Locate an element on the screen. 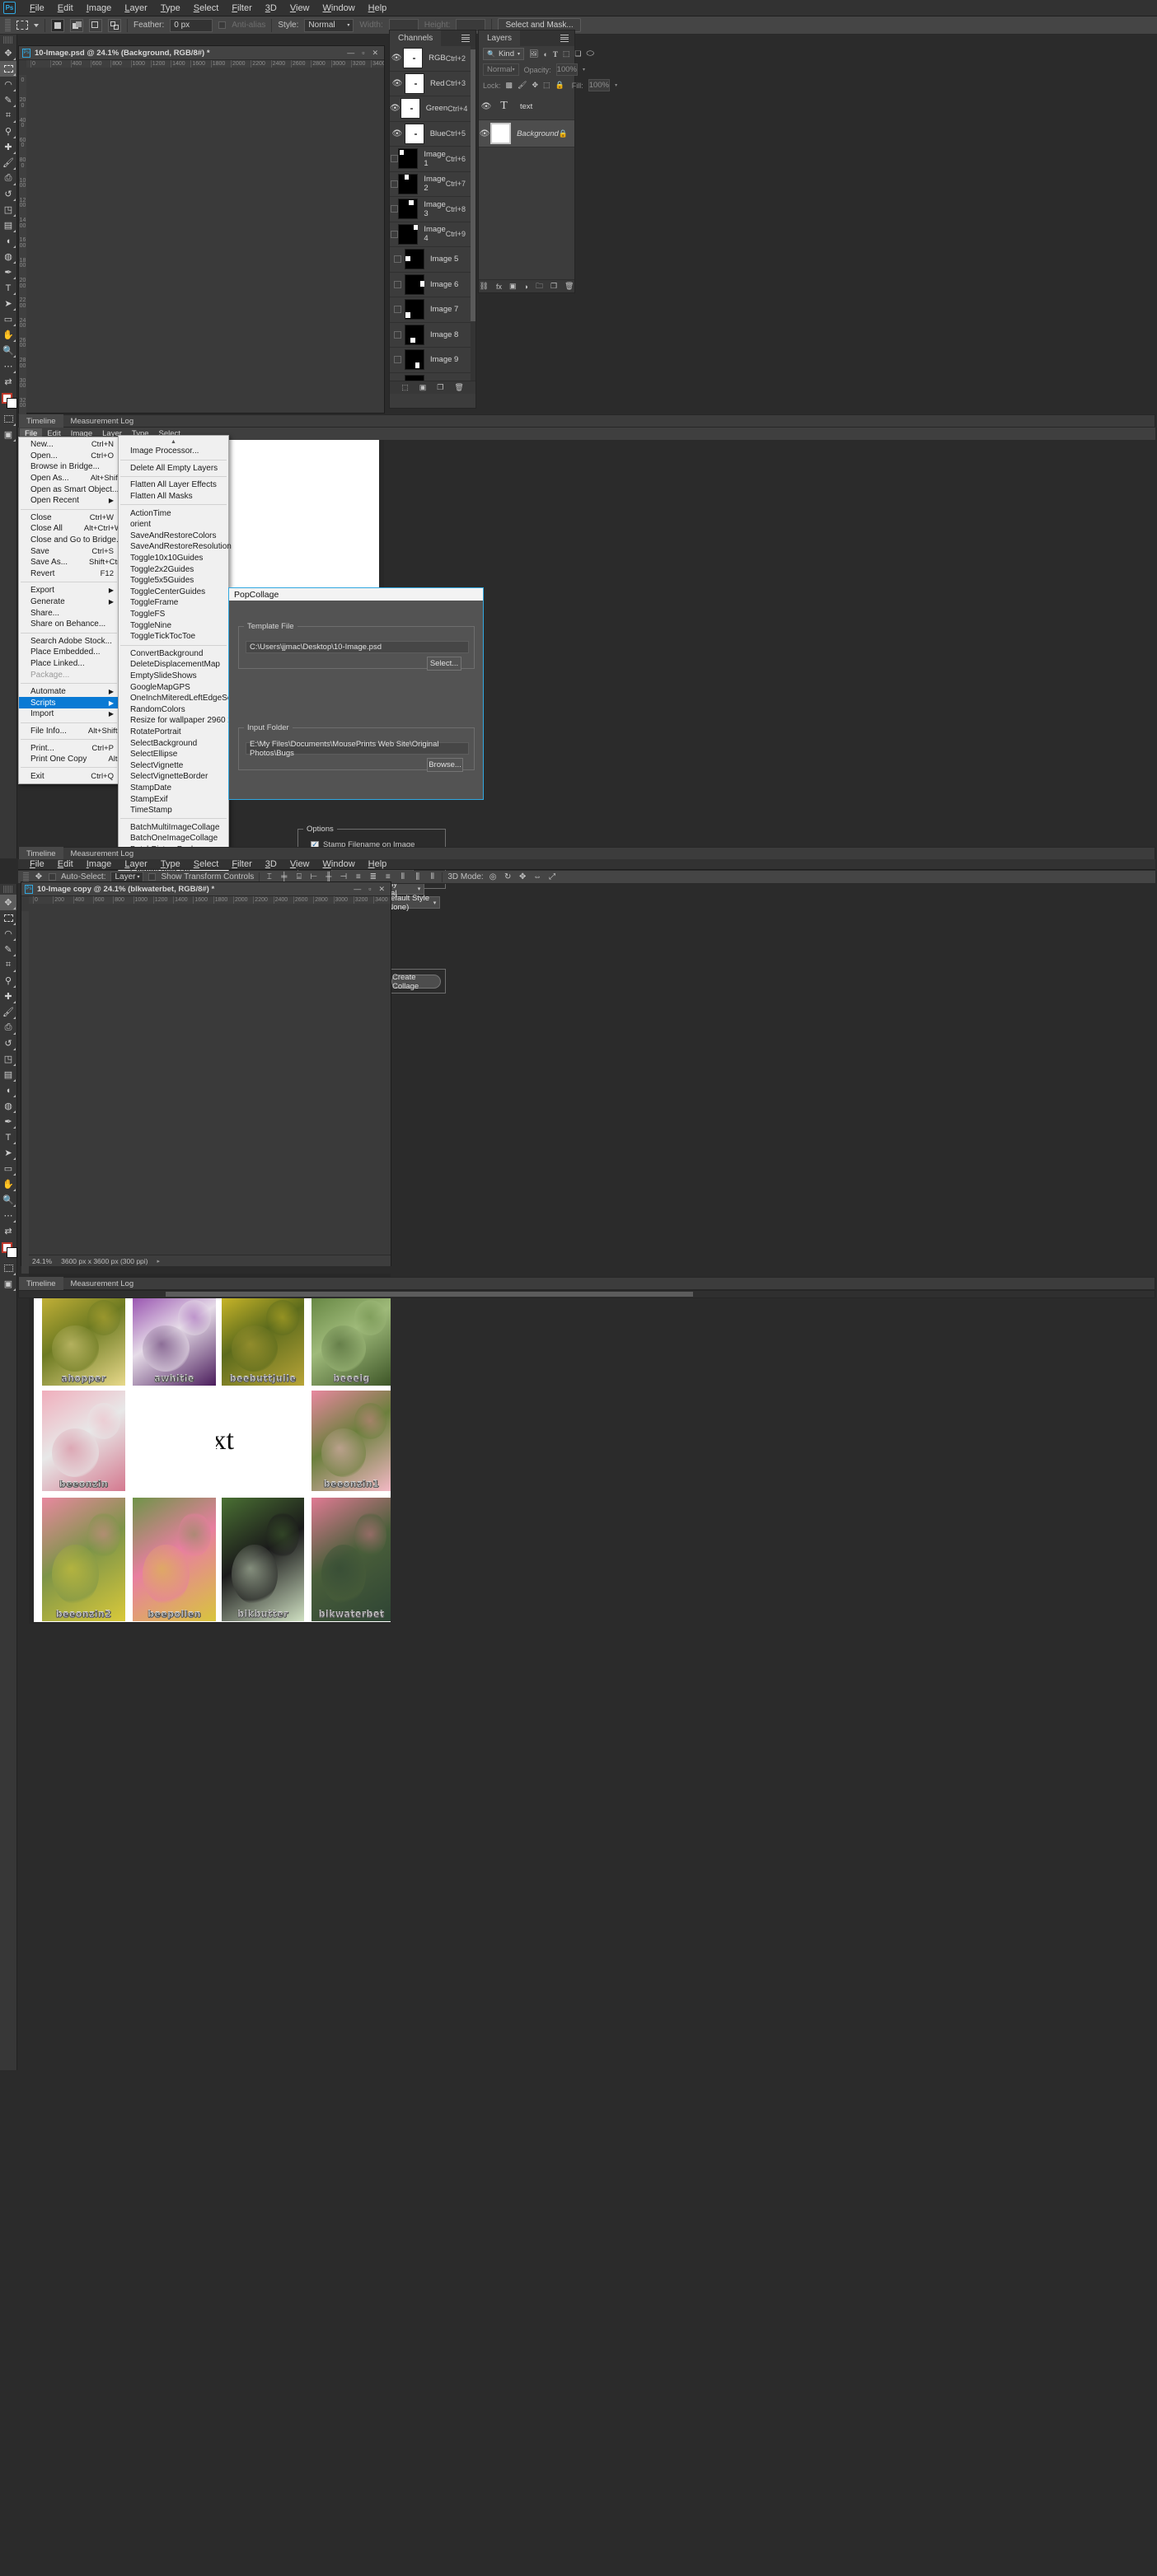  channel-row: Image 5 is located at coordinates (433, 260).